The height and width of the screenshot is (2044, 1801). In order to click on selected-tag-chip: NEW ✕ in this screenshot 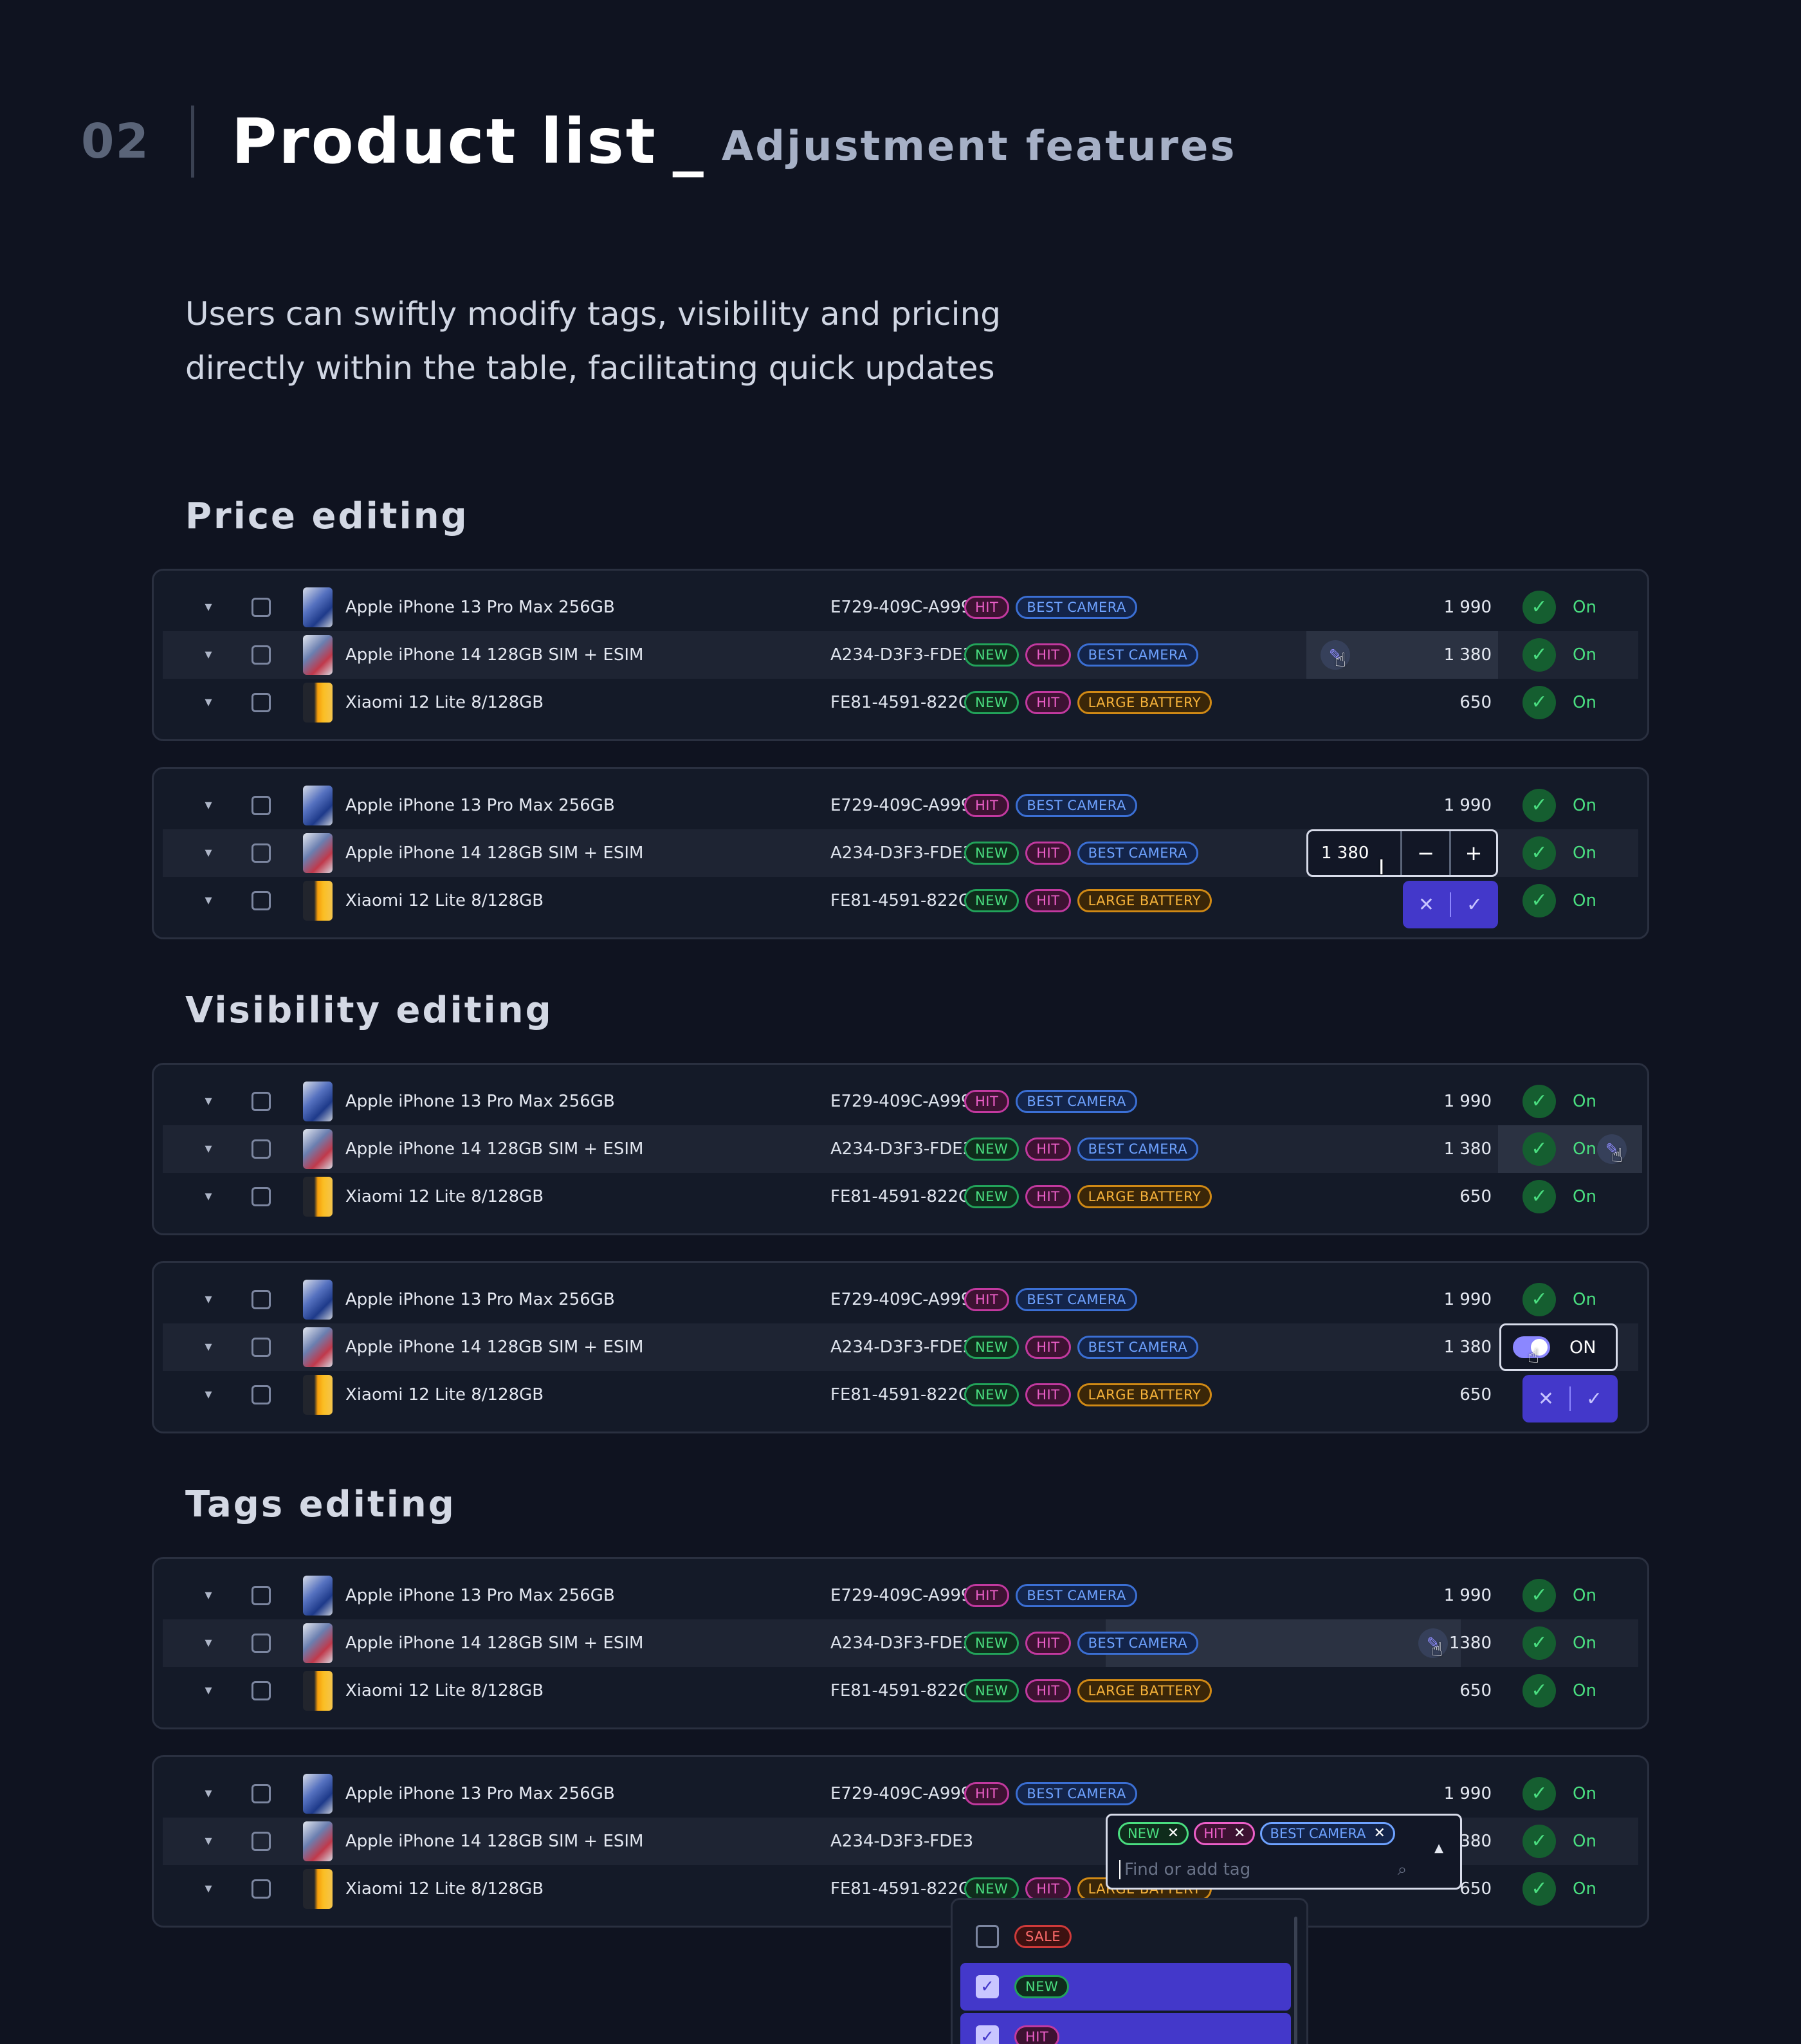, I will do `click(1153, 1833)`.